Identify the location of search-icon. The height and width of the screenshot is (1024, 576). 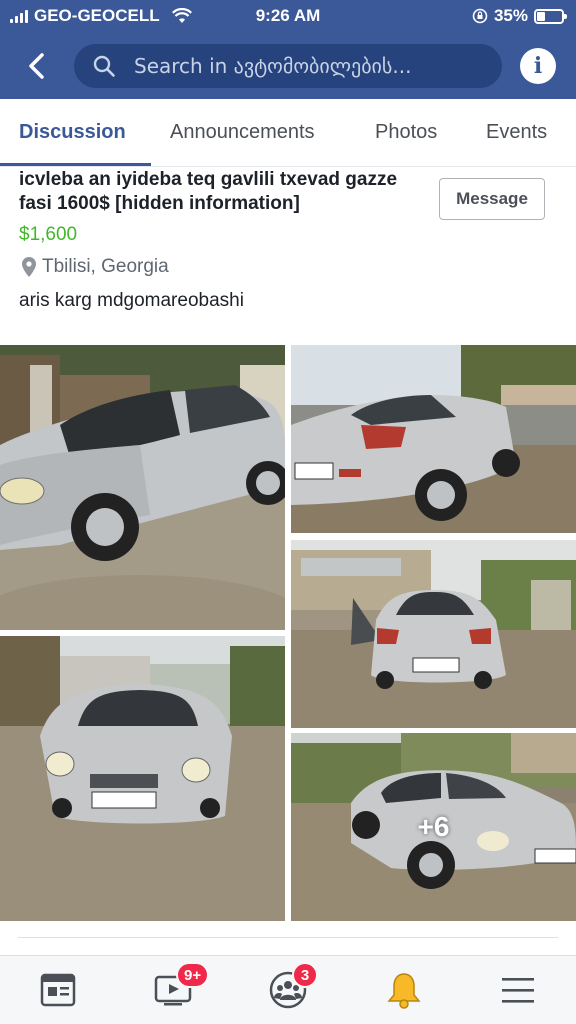
(104, 66).